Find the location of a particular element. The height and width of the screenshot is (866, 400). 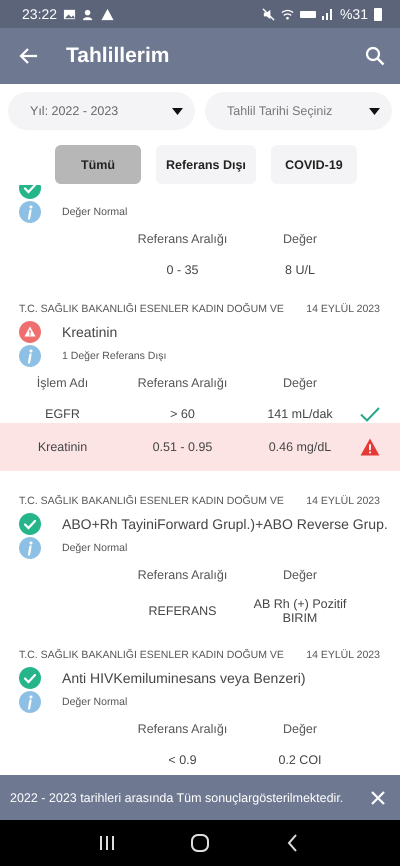

table-cell-text: 0 - 35 is located at coordinates (183, 270).